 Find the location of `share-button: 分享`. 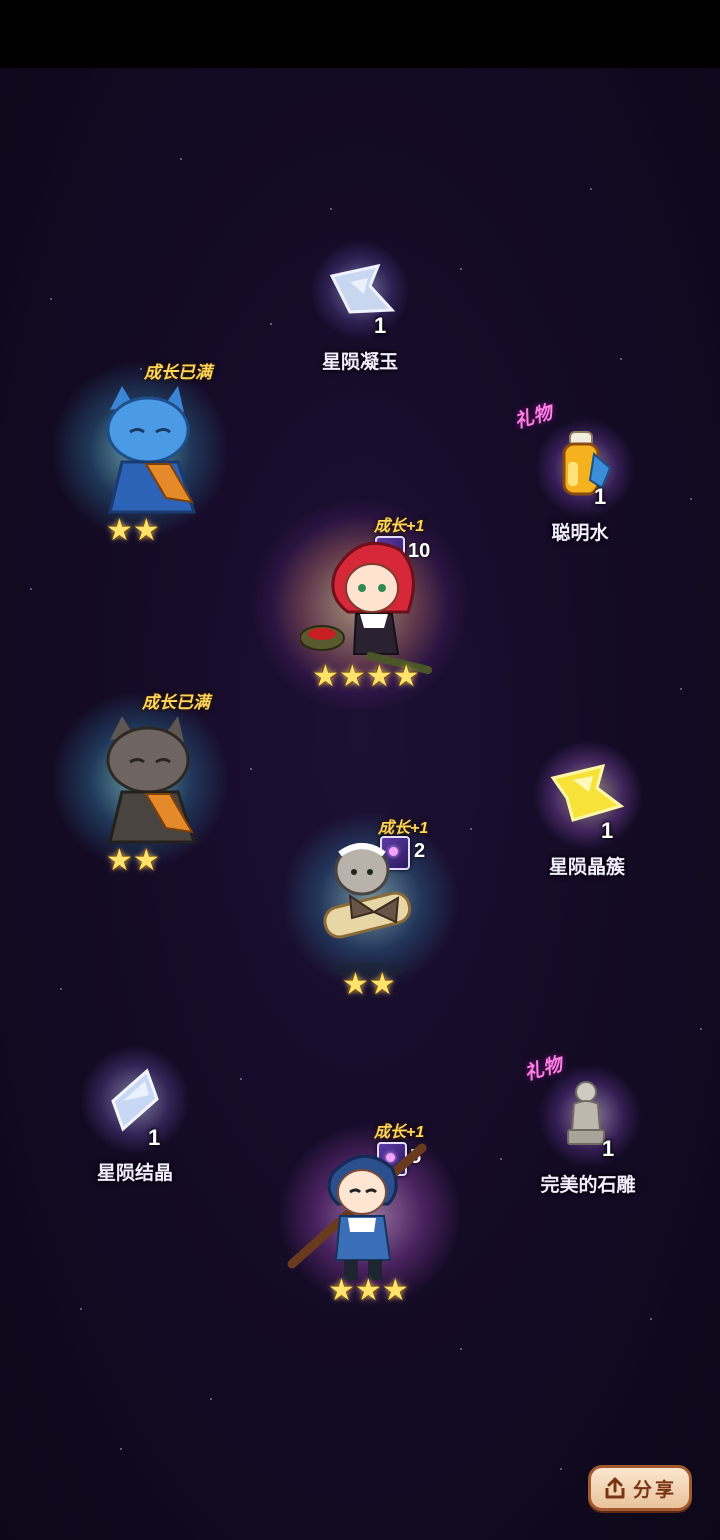

share-button: 分享 is located at coordinates (640, 1488).